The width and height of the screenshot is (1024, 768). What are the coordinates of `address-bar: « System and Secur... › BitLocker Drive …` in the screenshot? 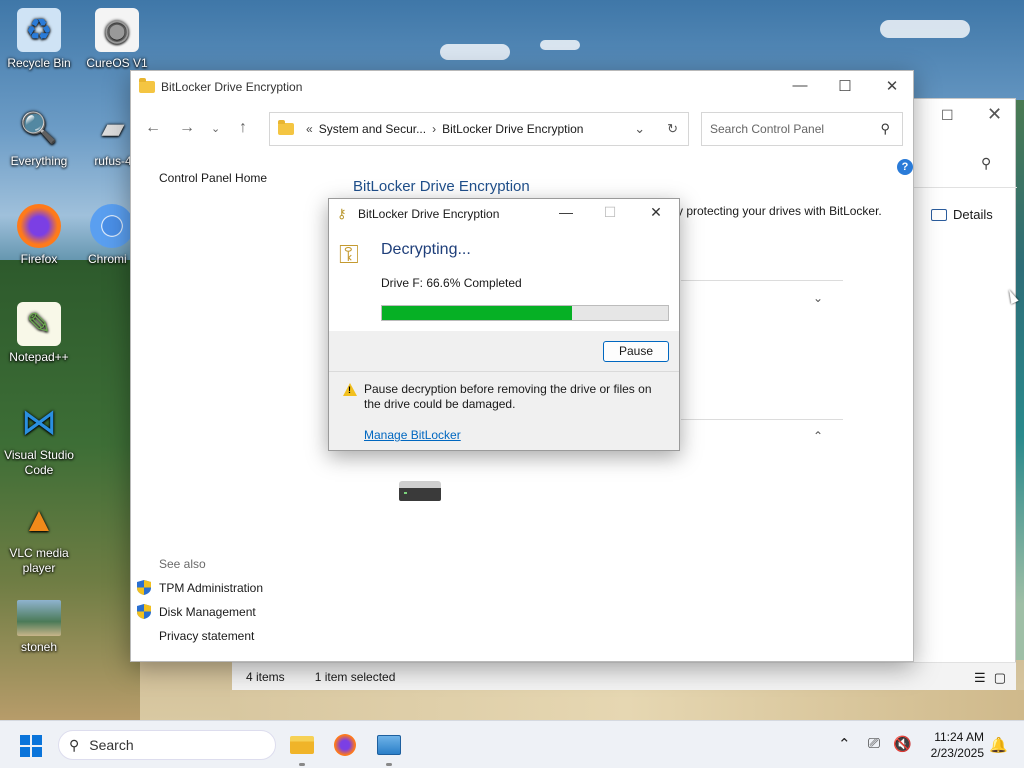 It's located at (479, 129).